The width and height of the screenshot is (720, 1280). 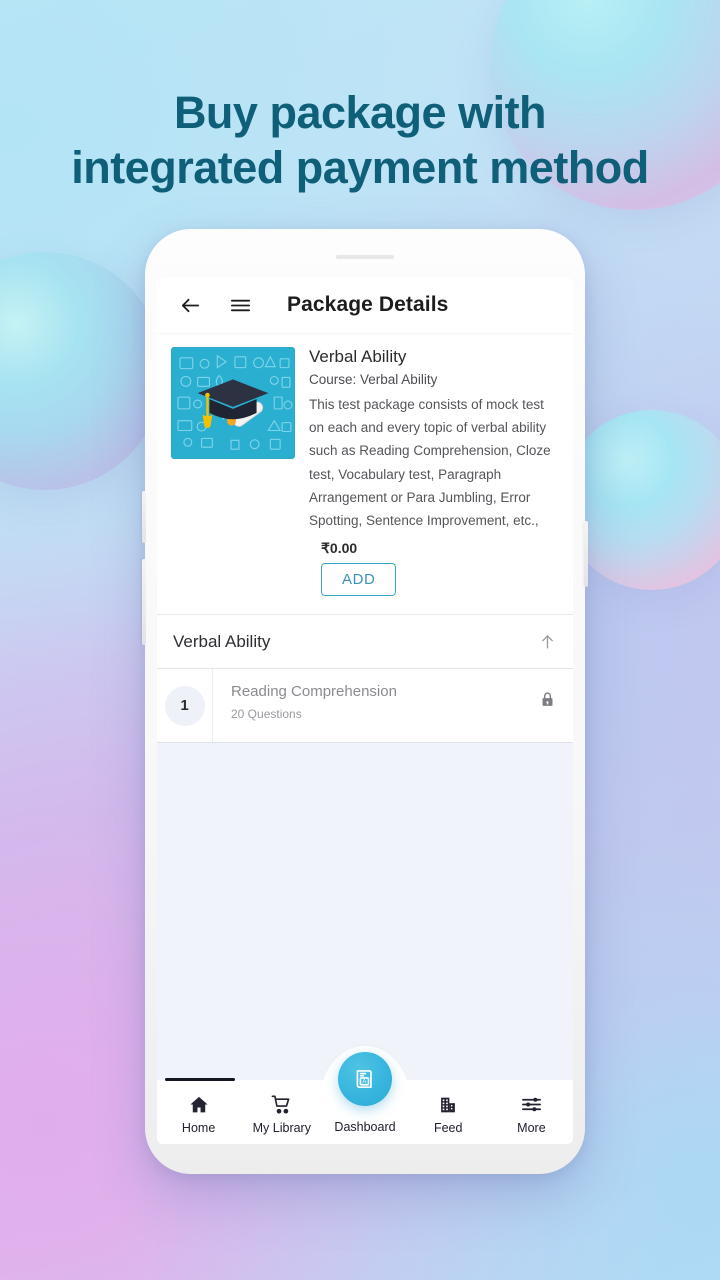 What do you see at coordinates (233, 403) in the screenshot?
I see `package-thumbnail` at bounding box center [233, 403].